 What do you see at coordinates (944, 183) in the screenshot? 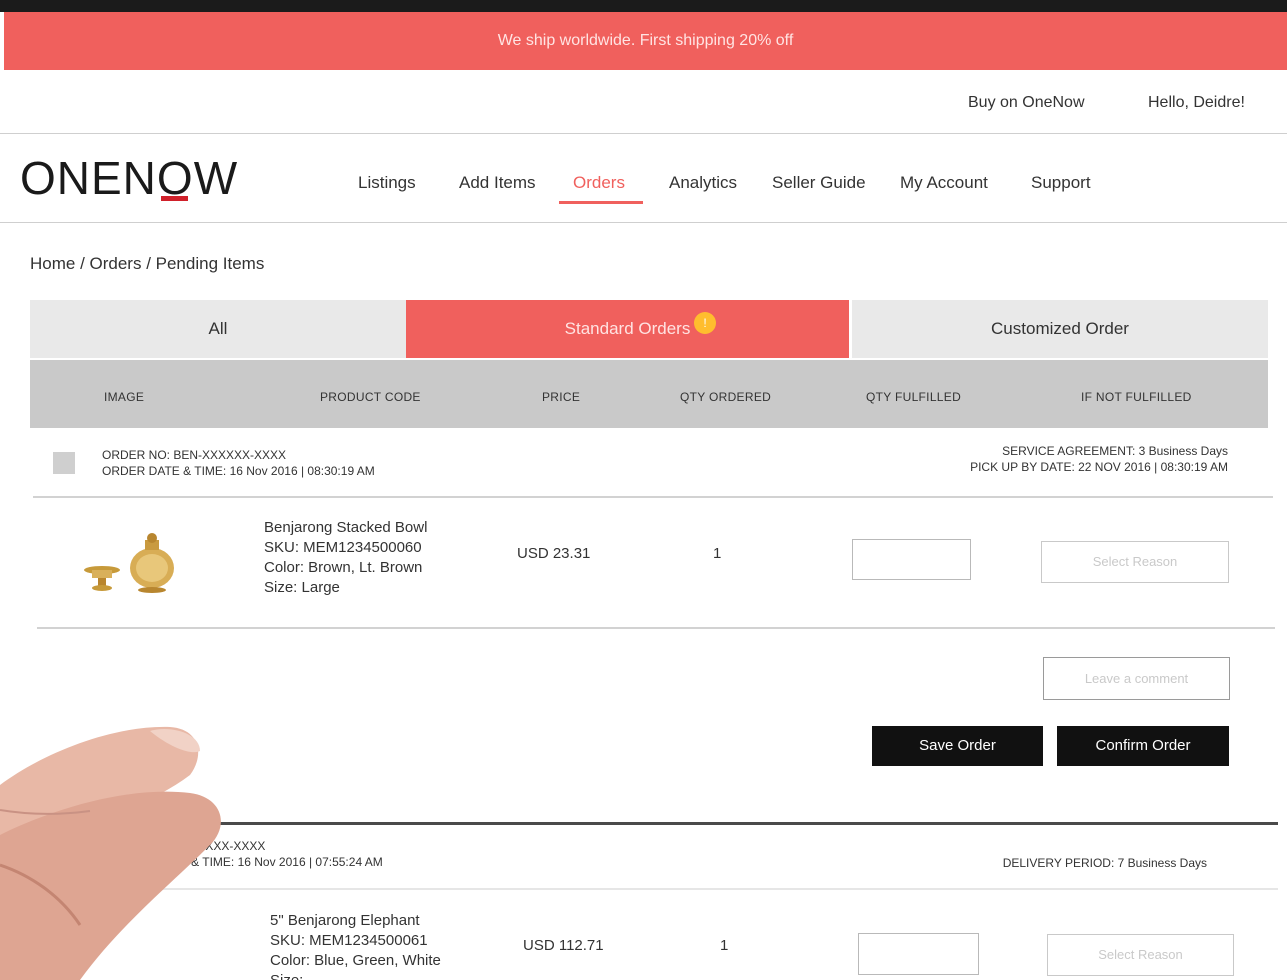
I see `nav-my-account: My Account` at bounding box center [944, 183].